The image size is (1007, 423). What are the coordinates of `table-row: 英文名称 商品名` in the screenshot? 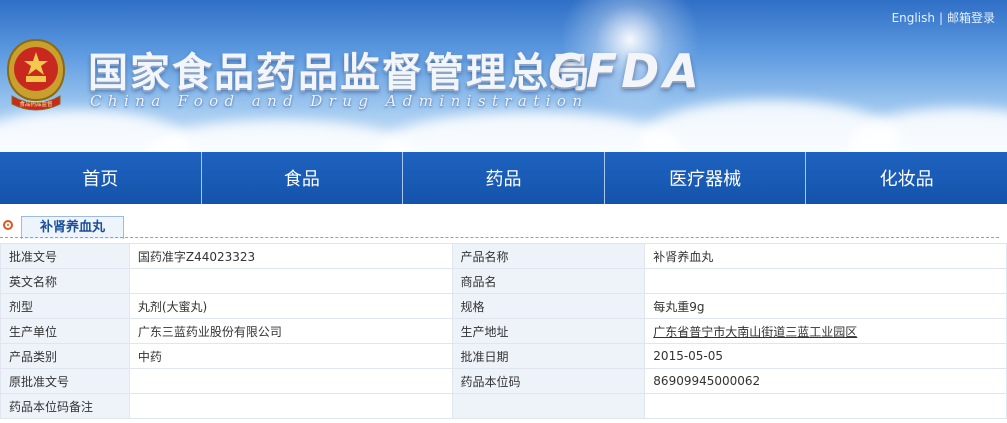 It's located at (503, 281).